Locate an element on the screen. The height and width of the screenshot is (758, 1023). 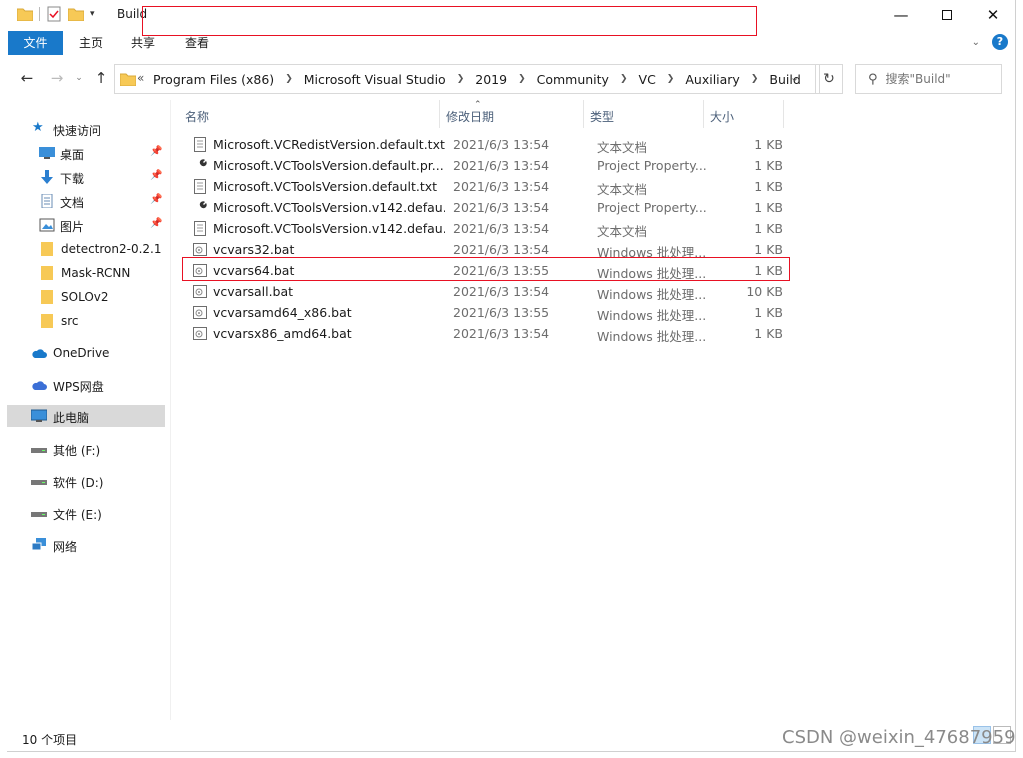
customize-toolbar-icon: ▾ is located at coordinates (92, 14).